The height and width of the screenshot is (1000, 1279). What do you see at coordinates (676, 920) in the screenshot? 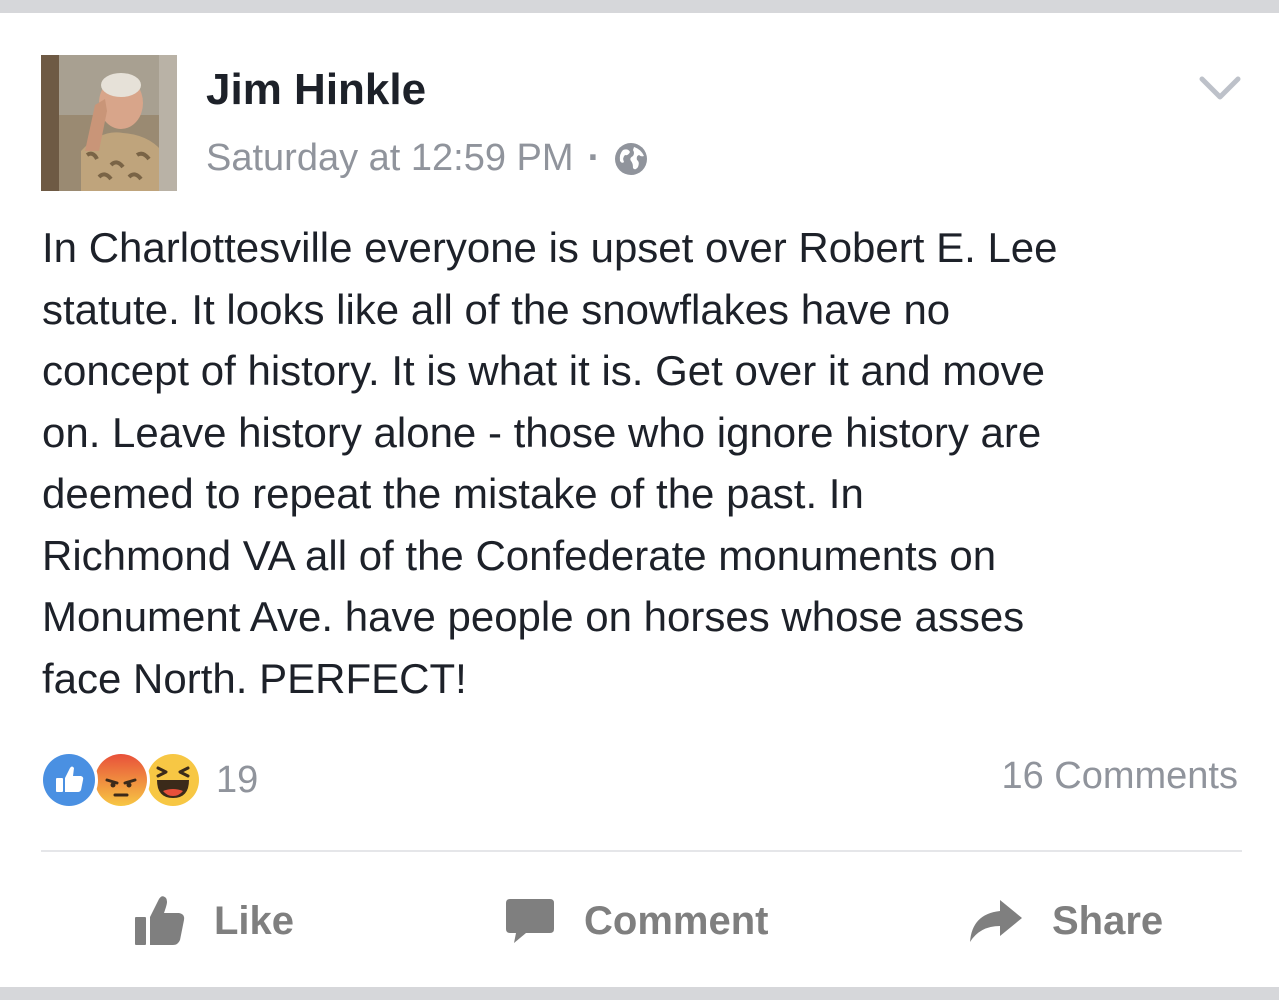
I see `comment-label: Comment` at bounding box center [676, 920].